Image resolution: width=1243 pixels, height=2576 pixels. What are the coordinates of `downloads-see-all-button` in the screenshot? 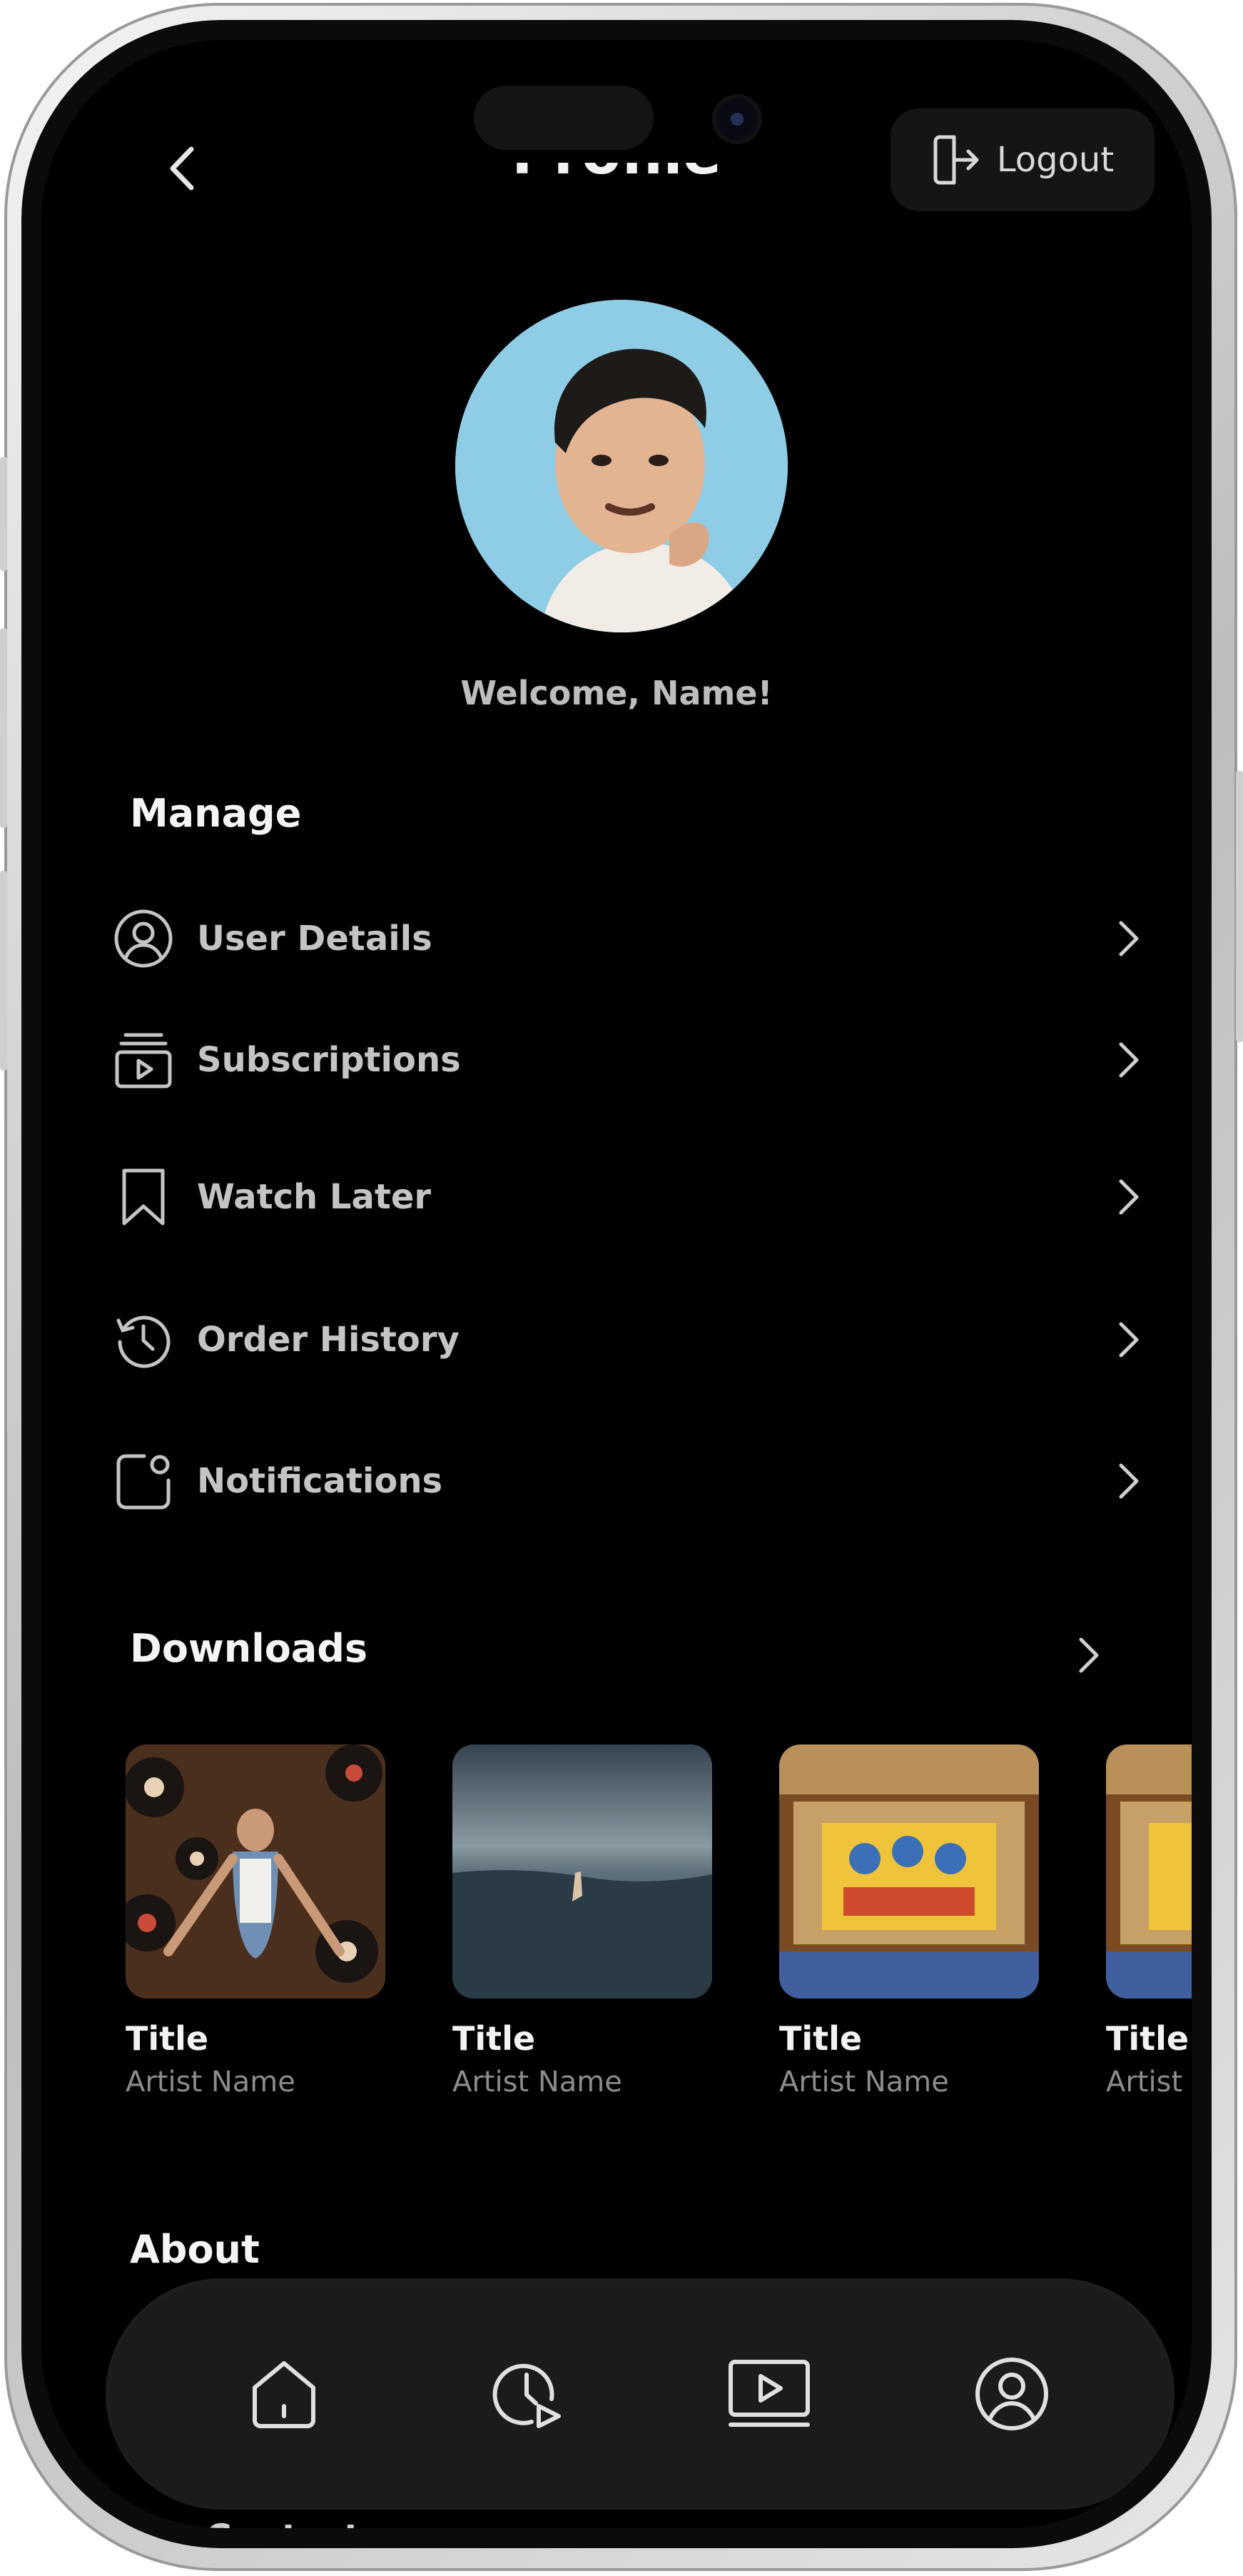 It's located at (1088, 1655).